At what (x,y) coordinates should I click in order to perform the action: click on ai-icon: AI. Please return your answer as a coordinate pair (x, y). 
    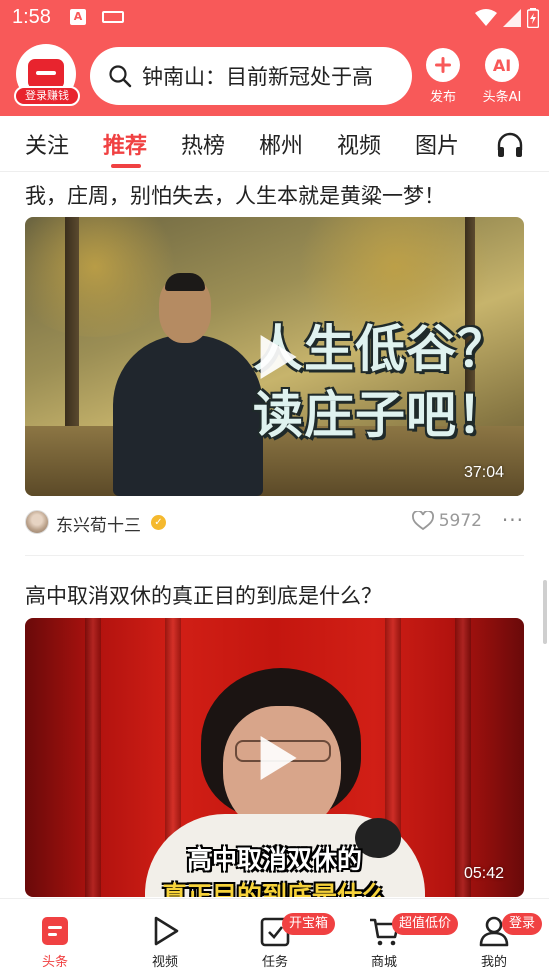
    Looking at the image, I should click on (502, 65).